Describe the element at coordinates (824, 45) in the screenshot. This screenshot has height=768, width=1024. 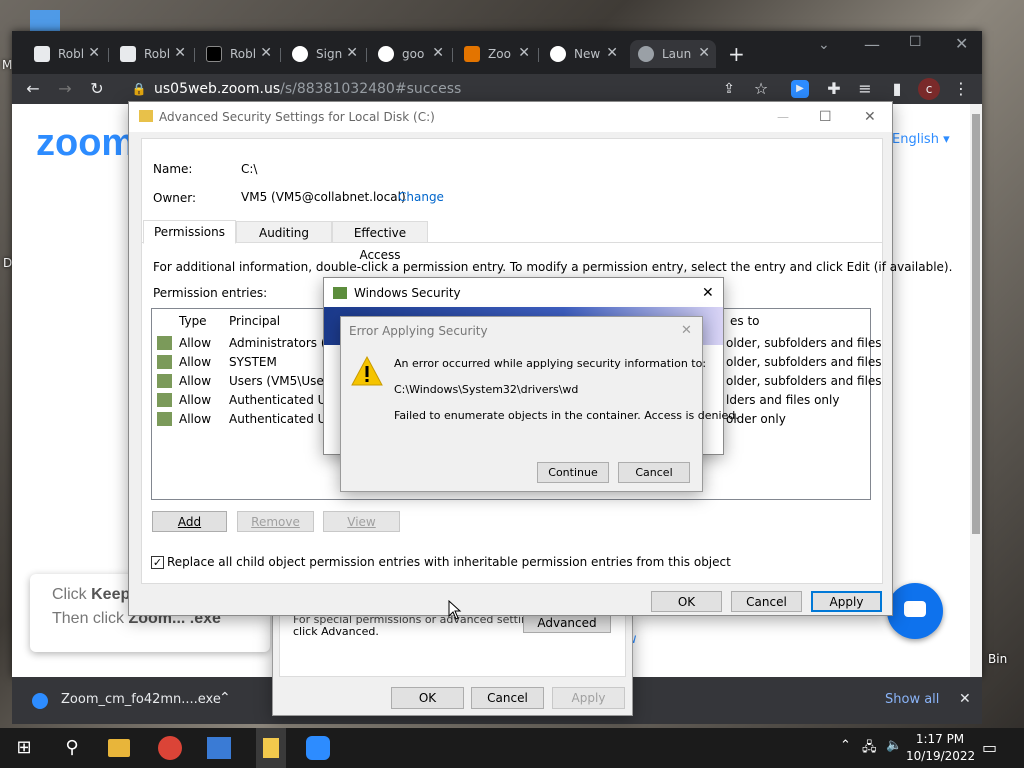
I see `chevron-down-icon: ⌄` at that location.